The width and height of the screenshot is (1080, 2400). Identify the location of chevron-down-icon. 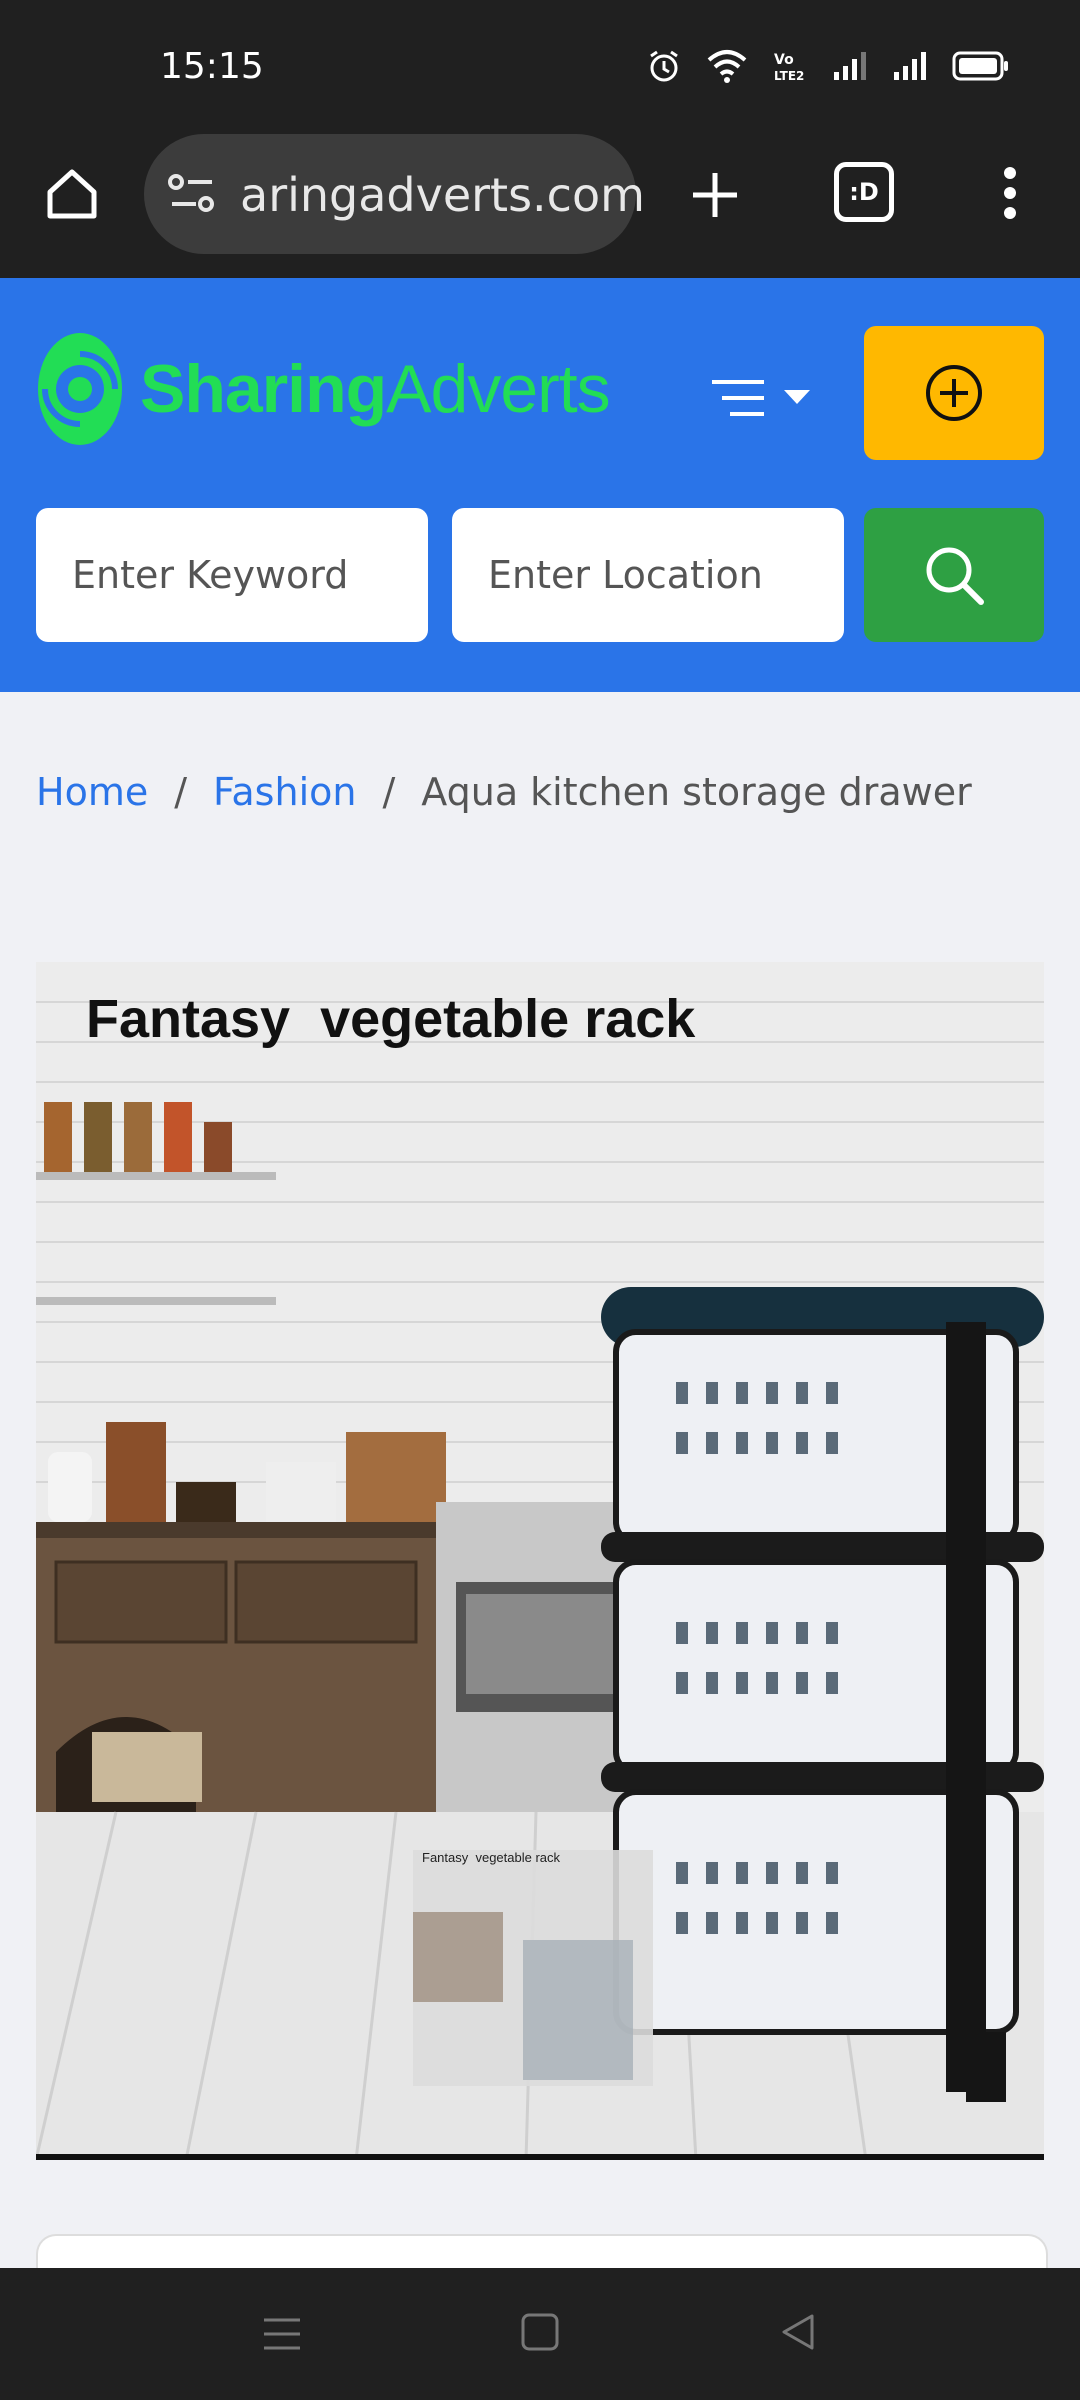
(797, 397).